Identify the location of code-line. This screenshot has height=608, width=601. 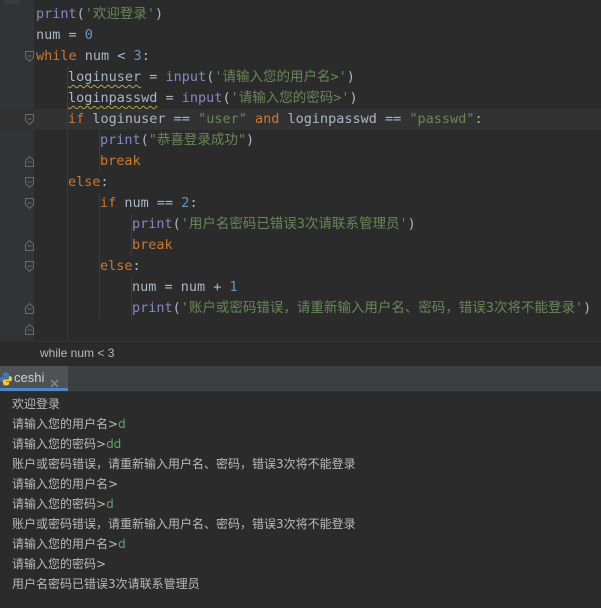
(300, 329).